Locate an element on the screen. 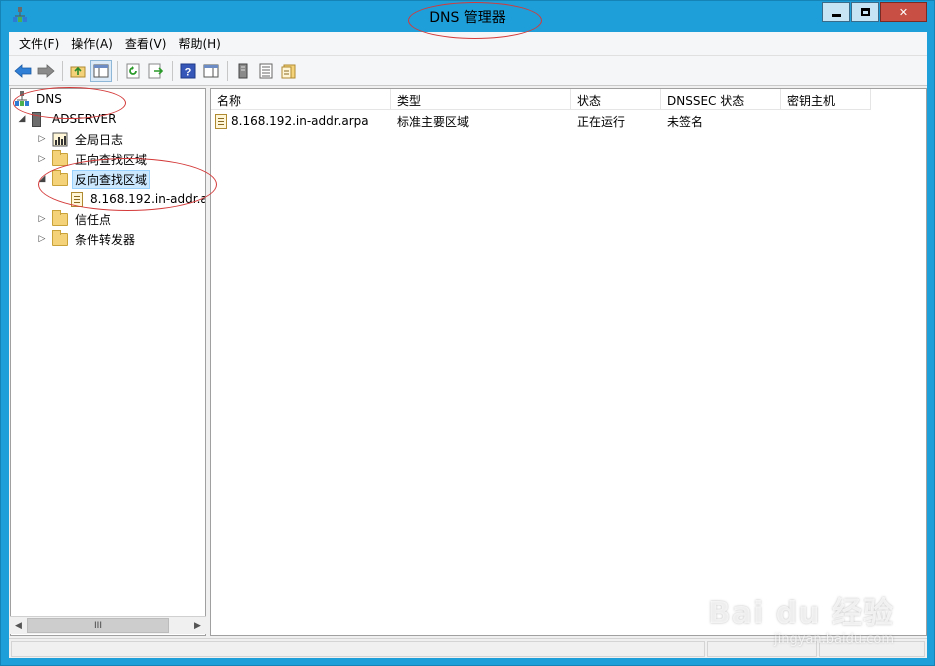 This screenshot has width=935, height=666. tree-item-forward-lookup-zones: ▷ 正向查找区域 is located at coordinates (93, 159).